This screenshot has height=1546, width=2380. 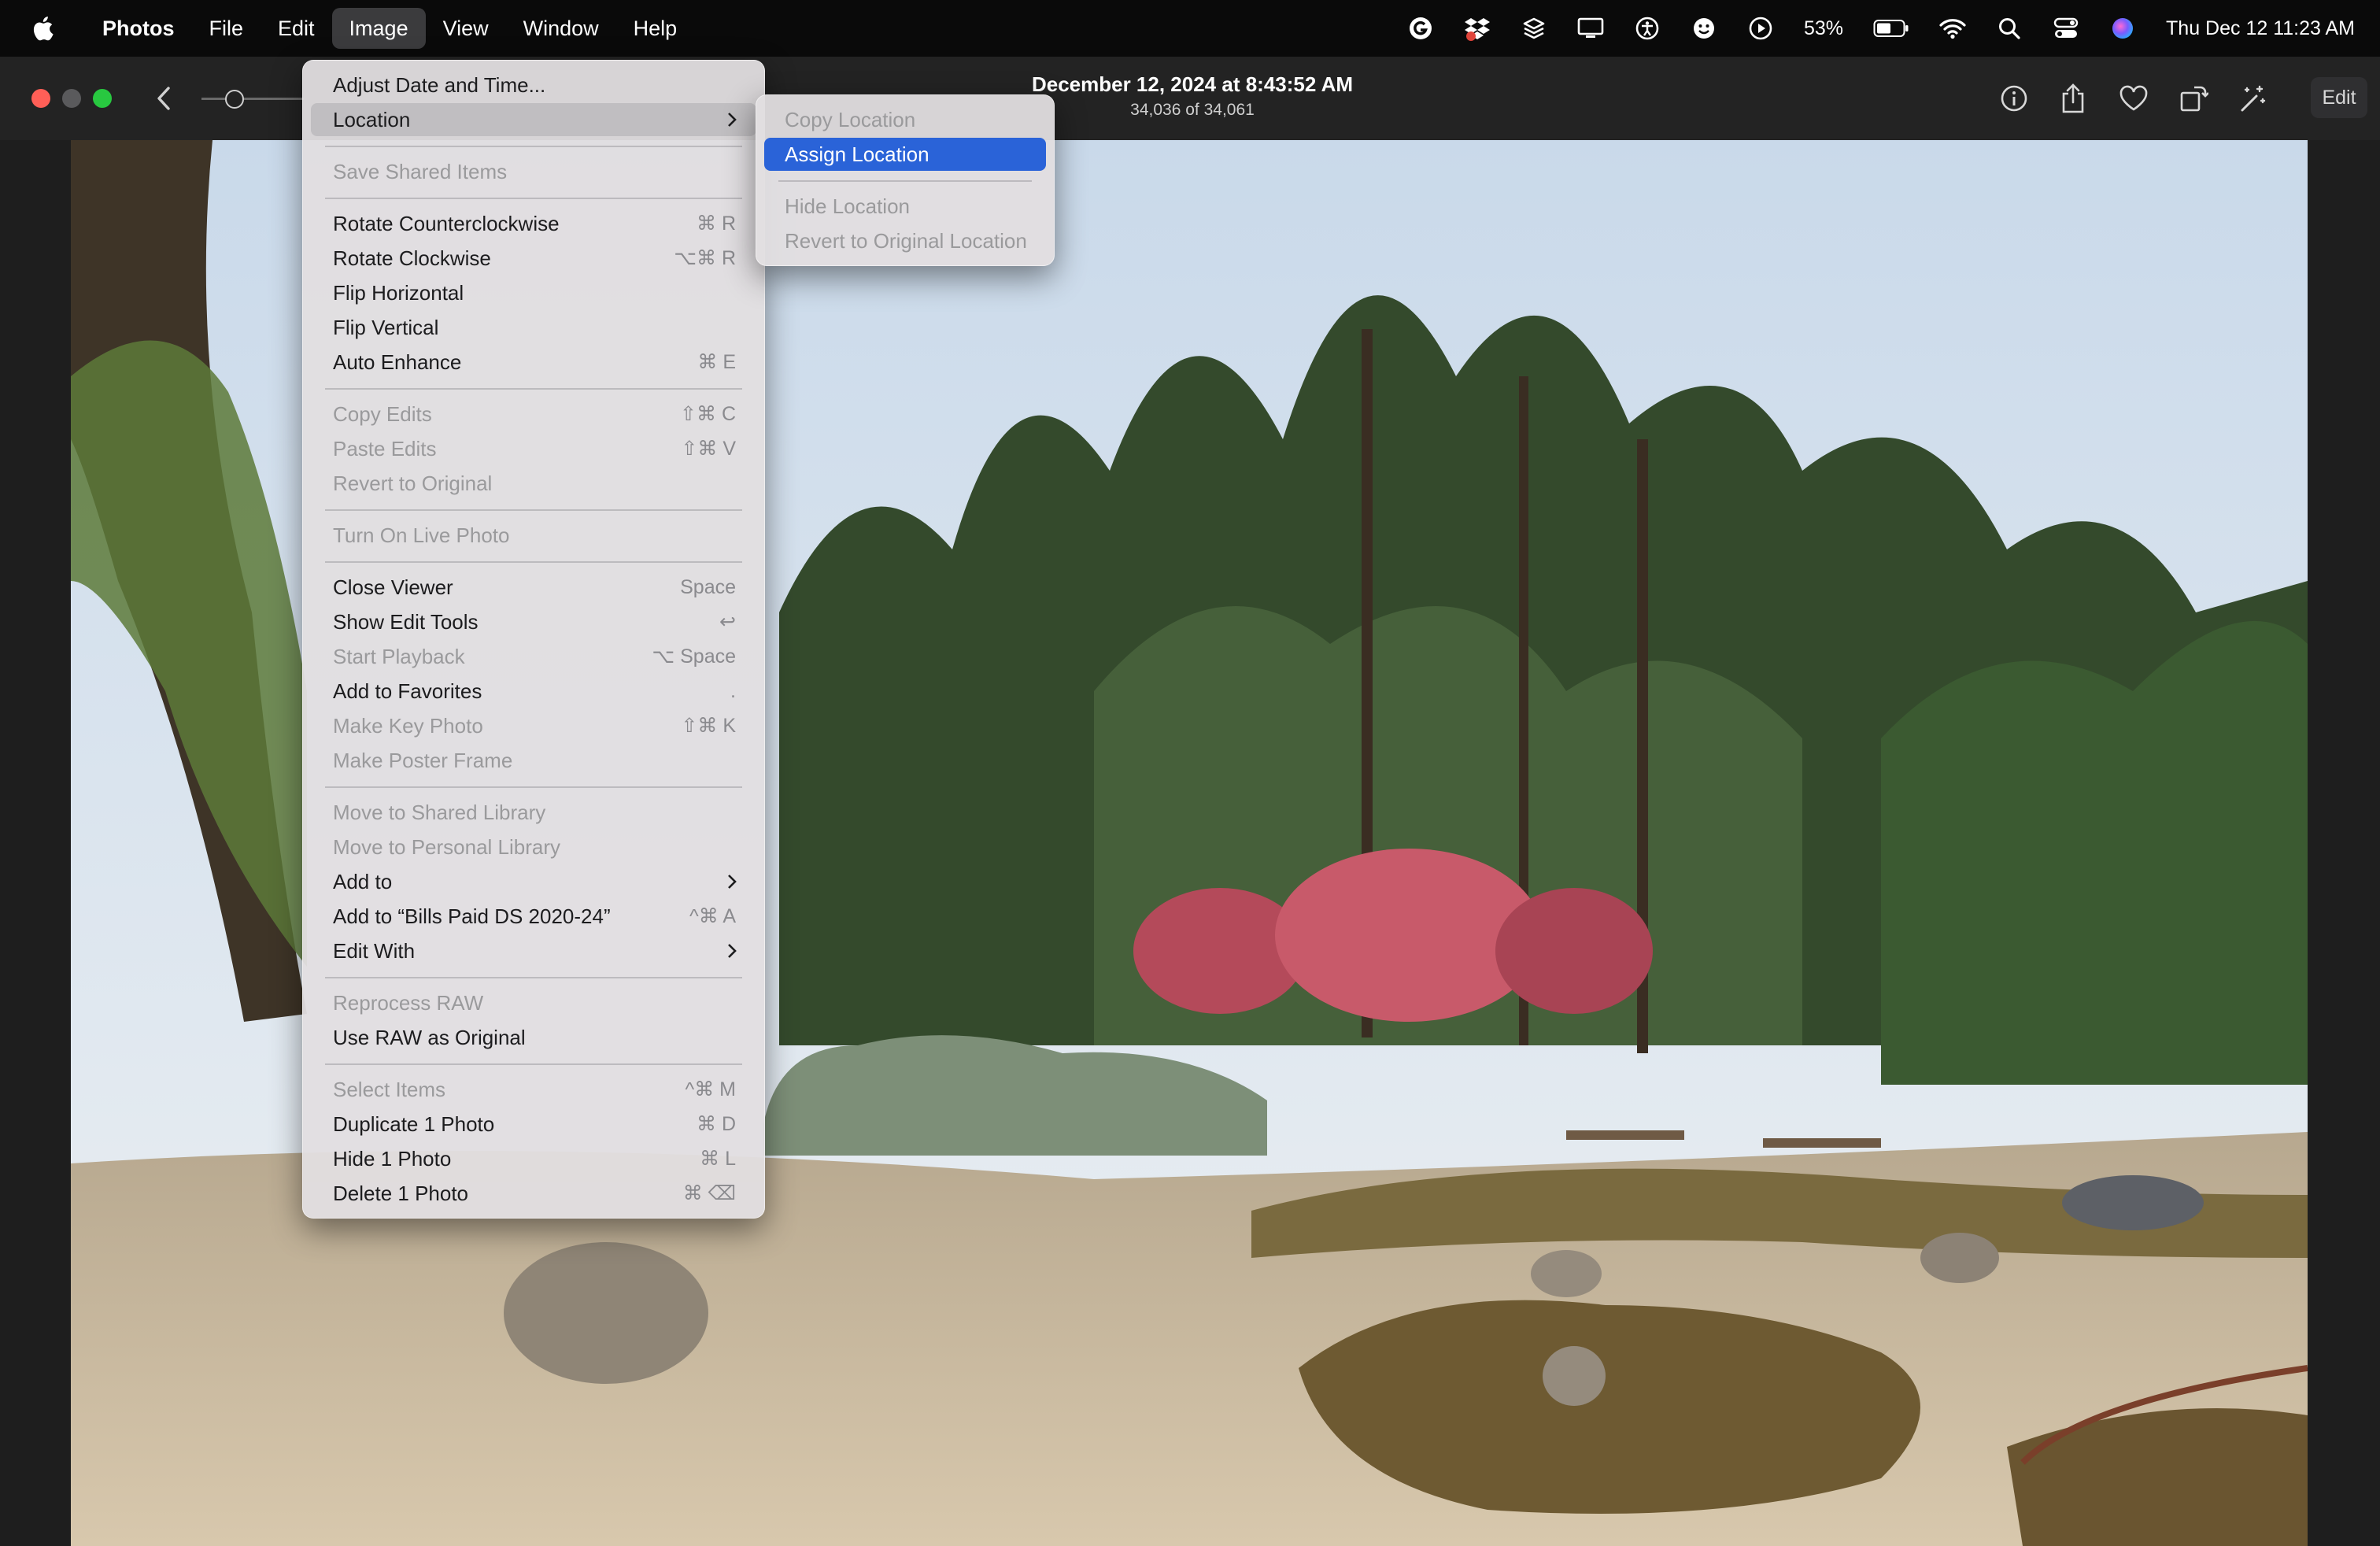 What do you see at coordinates (533, 1193) in the screenshot?
I see `menu-item-delete-photo: Delete 1 Photo ⌘ ⌫` at bounding box center [533, 1193].